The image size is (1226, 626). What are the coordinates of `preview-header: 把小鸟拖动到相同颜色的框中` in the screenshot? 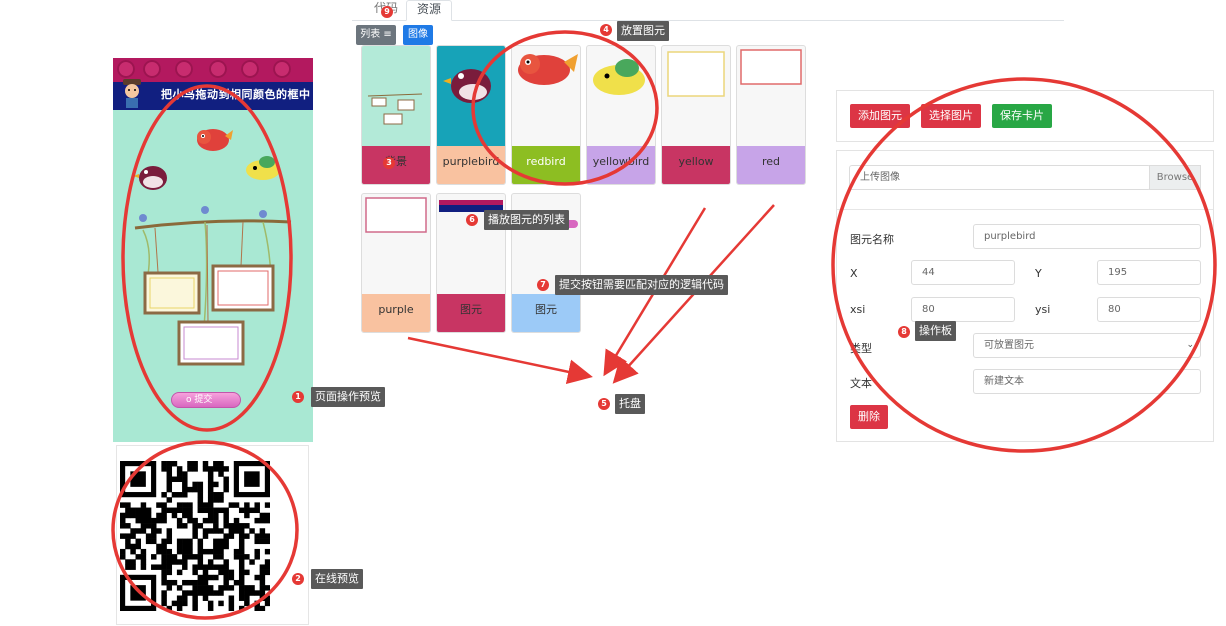 It's located at (213, 84).